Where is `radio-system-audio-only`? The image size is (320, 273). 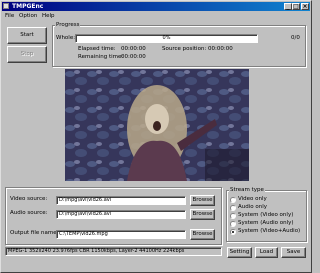 radio-system-audio-only is located at coordinates (233, 224).